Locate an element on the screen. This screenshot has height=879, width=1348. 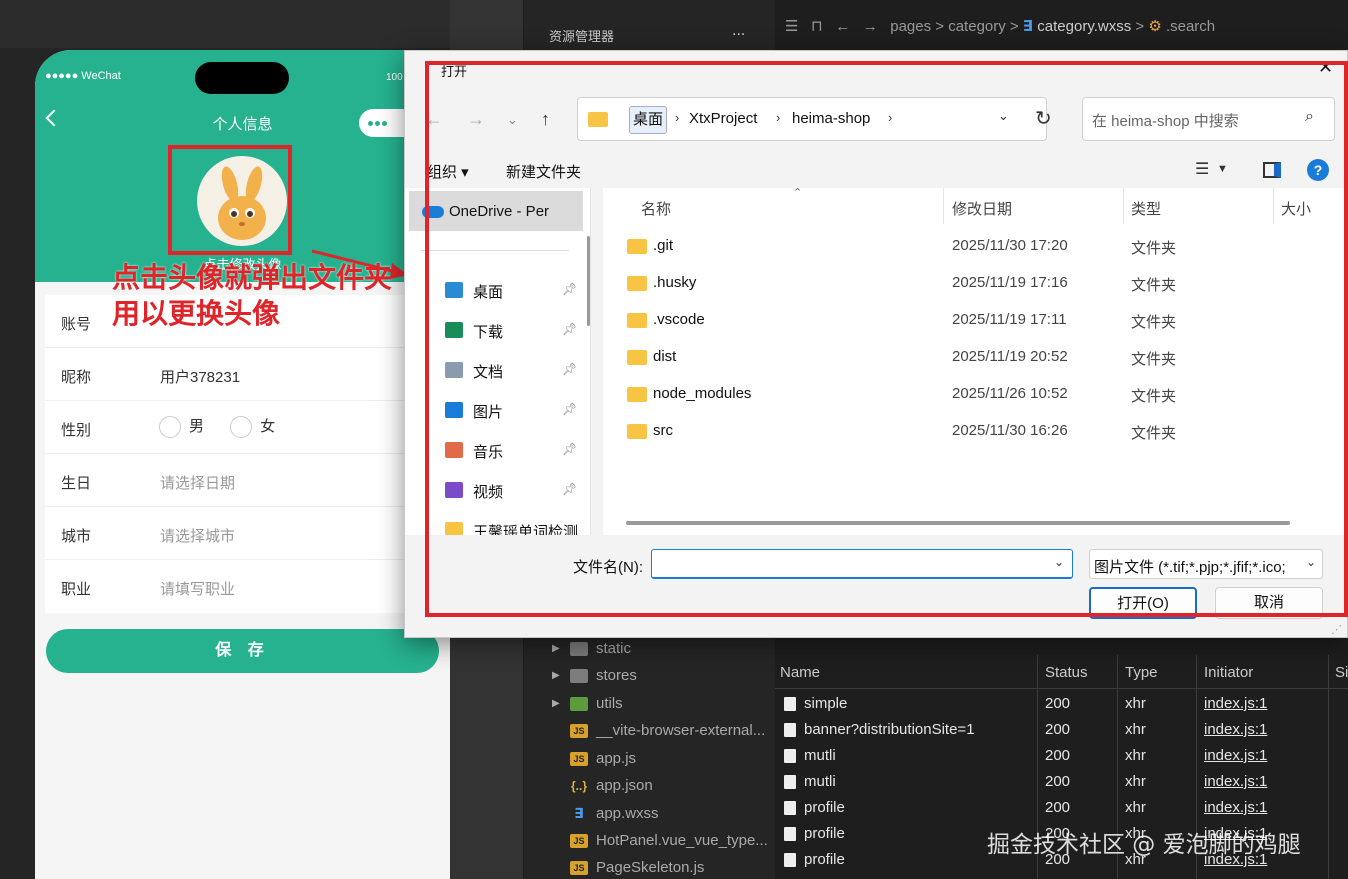
help-icon: ? is located at coordinates (1318, 170).